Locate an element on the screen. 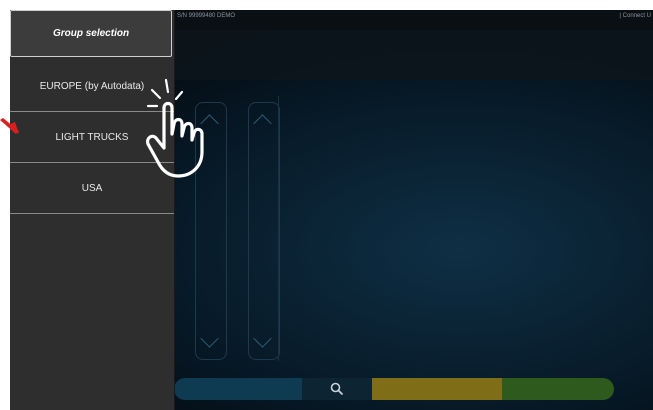 The width and height of the screenshot is (653, 410). search-icon is located at coordinates (337, 389).